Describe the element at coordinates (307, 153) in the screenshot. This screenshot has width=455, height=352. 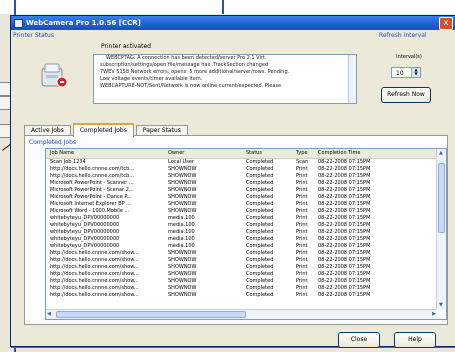
I see `column-header: Type` at that location.